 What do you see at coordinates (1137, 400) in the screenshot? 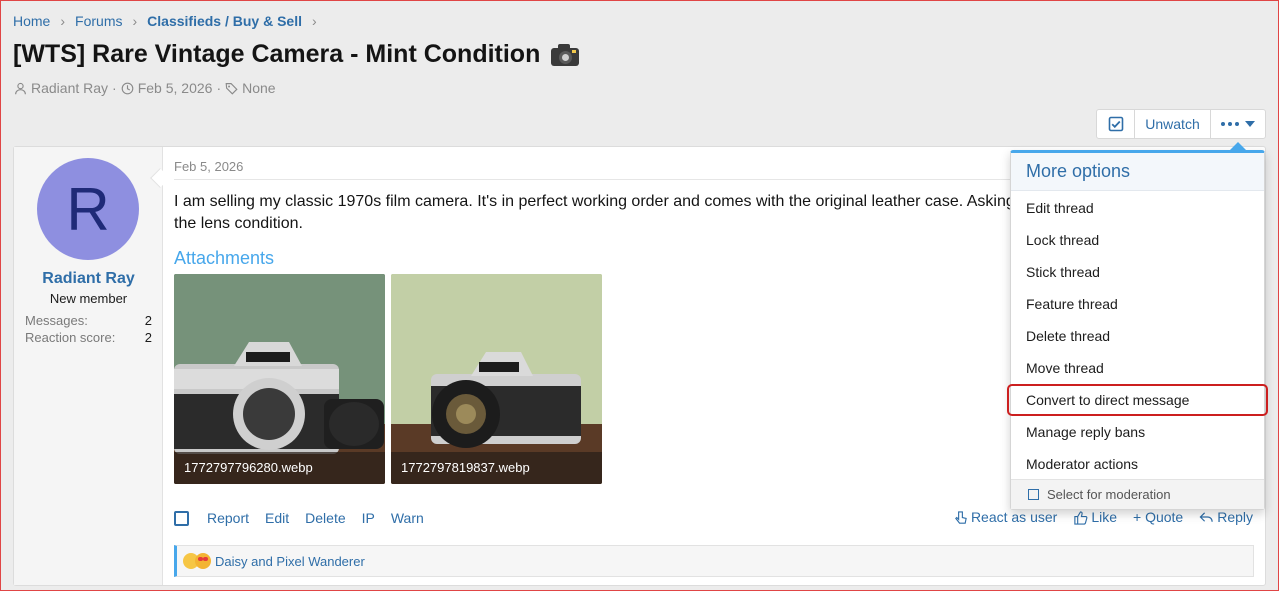
I see `menu-item-convert-to-direct-message: Convert to direct message` at bounding box center [1137, 400].